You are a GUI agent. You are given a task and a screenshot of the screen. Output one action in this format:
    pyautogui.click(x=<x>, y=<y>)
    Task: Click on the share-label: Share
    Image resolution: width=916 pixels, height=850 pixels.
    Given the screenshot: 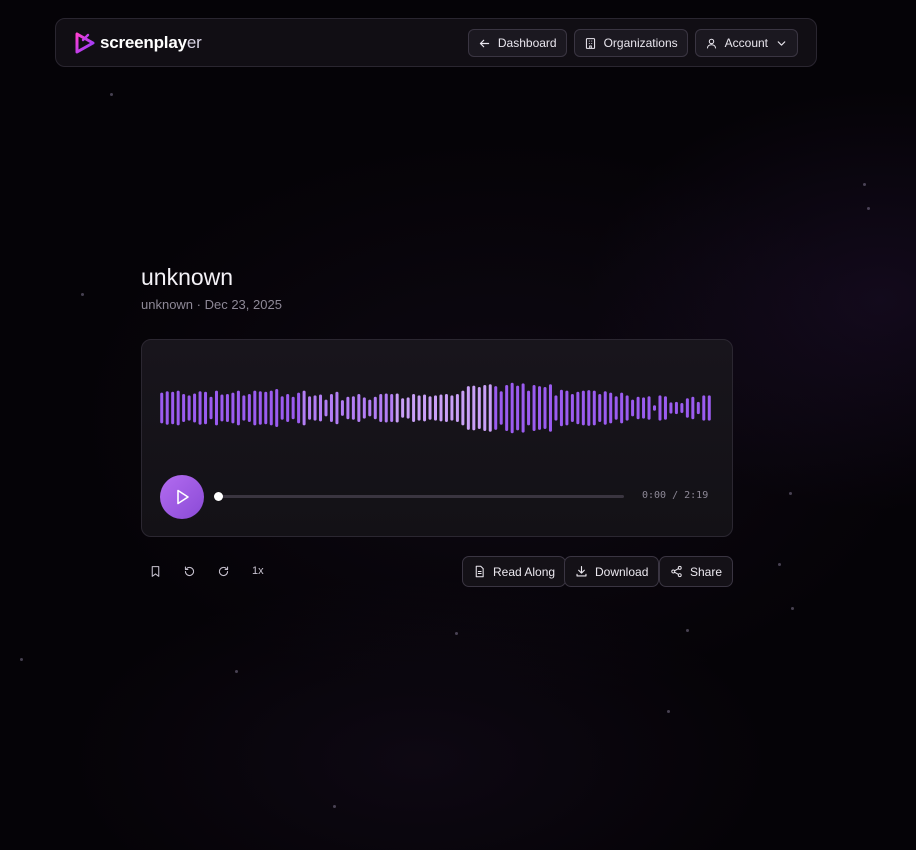 What is the action you would take?
    pyautogui.click(x=706, y=571)
    